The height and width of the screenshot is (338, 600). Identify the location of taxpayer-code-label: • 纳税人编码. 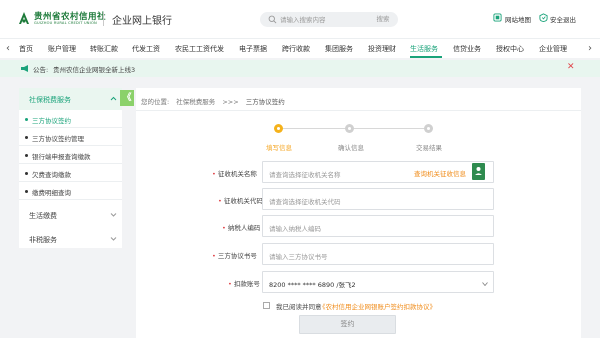
(241, 228).